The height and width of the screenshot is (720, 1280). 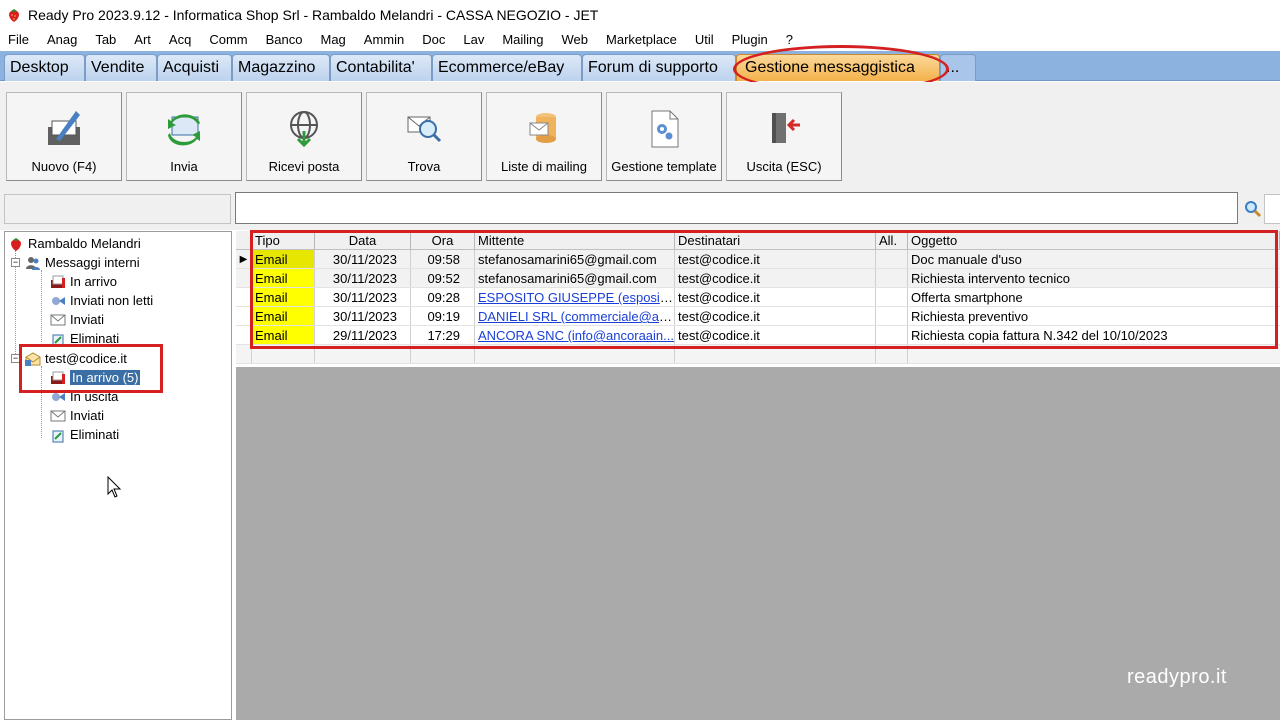 What do you see at coordinates (33, 263) in the screenshot?
I see `users-icon` at bounding box center [33, 263].